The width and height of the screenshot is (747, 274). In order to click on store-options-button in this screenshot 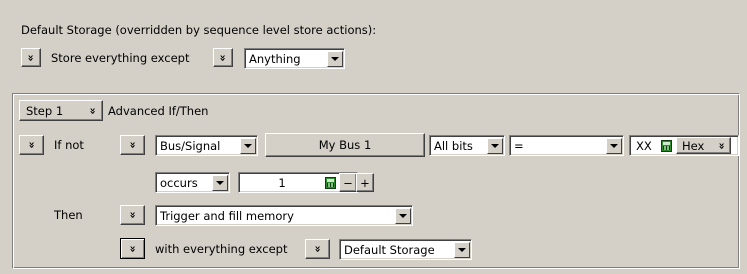, I will do `click(31, 57)`.